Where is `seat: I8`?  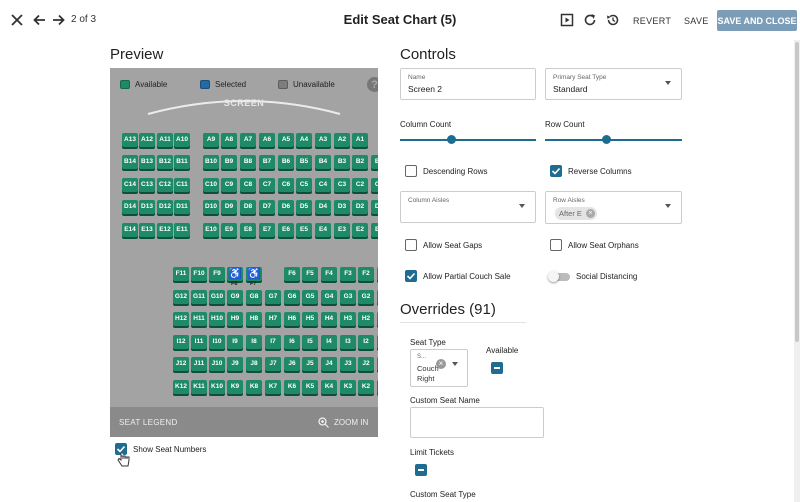
seat: I8 is located at coordinates (254, 342).